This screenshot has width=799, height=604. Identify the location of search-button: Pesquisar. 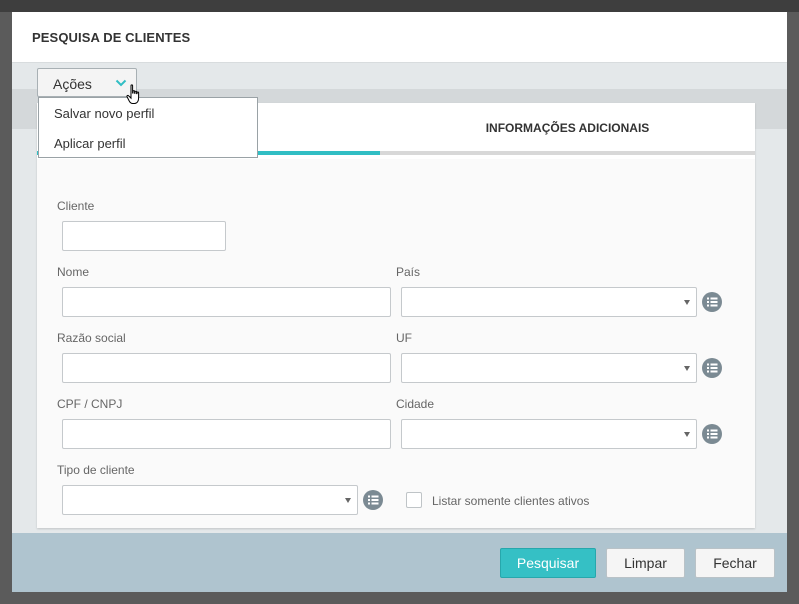
(548, 563).